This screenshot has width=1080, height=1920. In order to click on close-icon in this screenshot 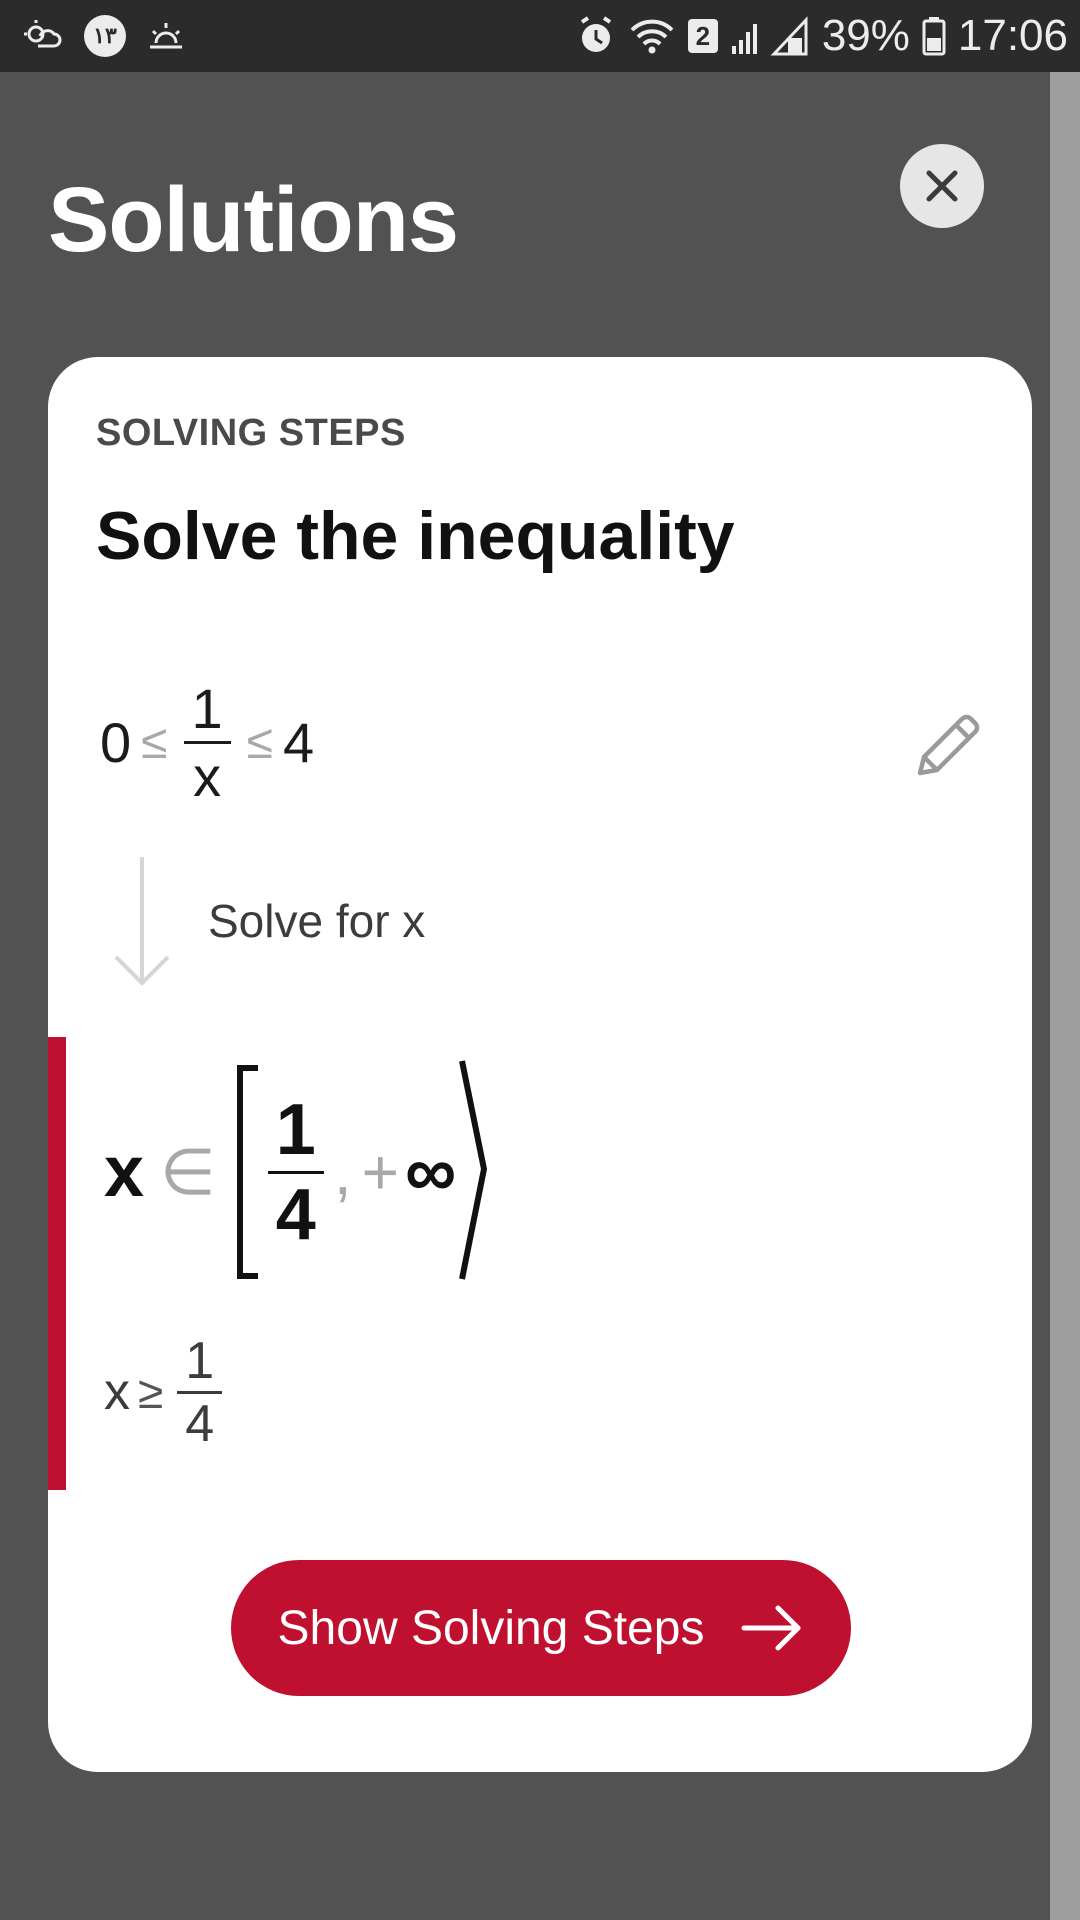, I will do `click(942, 186)`.